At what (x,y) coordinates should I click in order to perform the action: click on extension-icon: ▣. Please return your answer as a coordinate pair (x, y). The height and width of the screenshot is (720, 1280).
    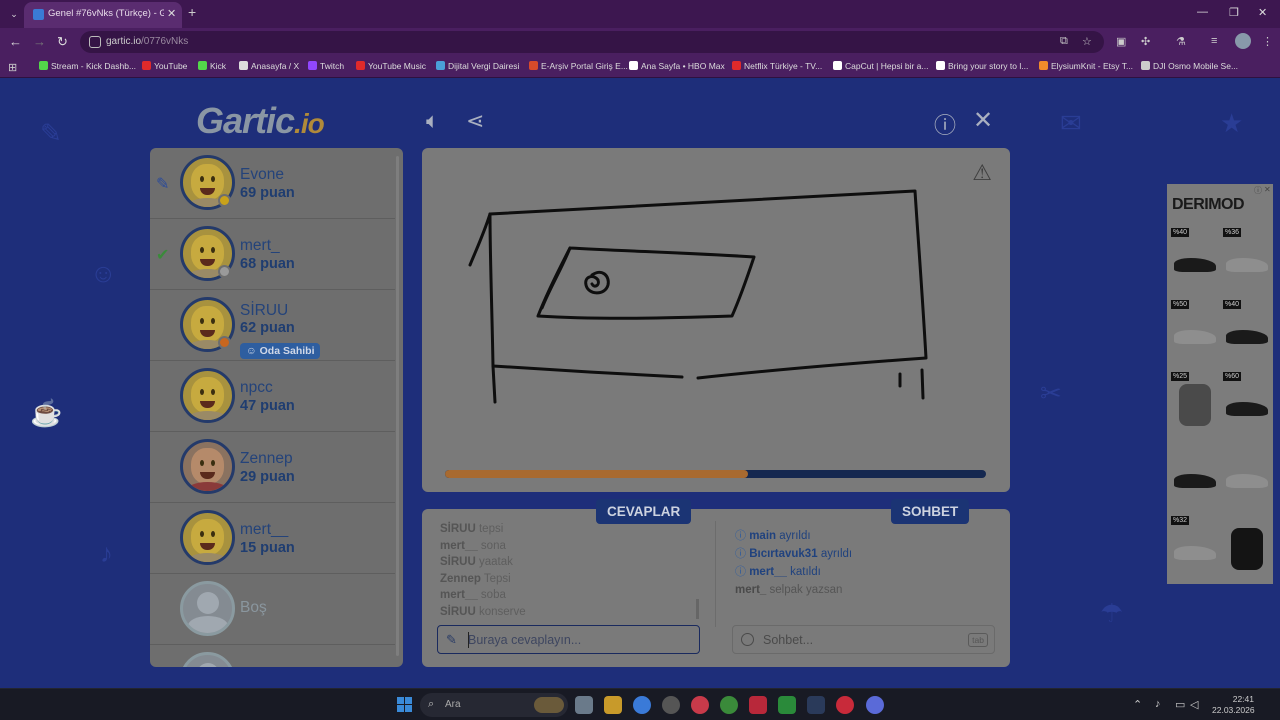
    Looking at the image, I should click on (1121, 41).